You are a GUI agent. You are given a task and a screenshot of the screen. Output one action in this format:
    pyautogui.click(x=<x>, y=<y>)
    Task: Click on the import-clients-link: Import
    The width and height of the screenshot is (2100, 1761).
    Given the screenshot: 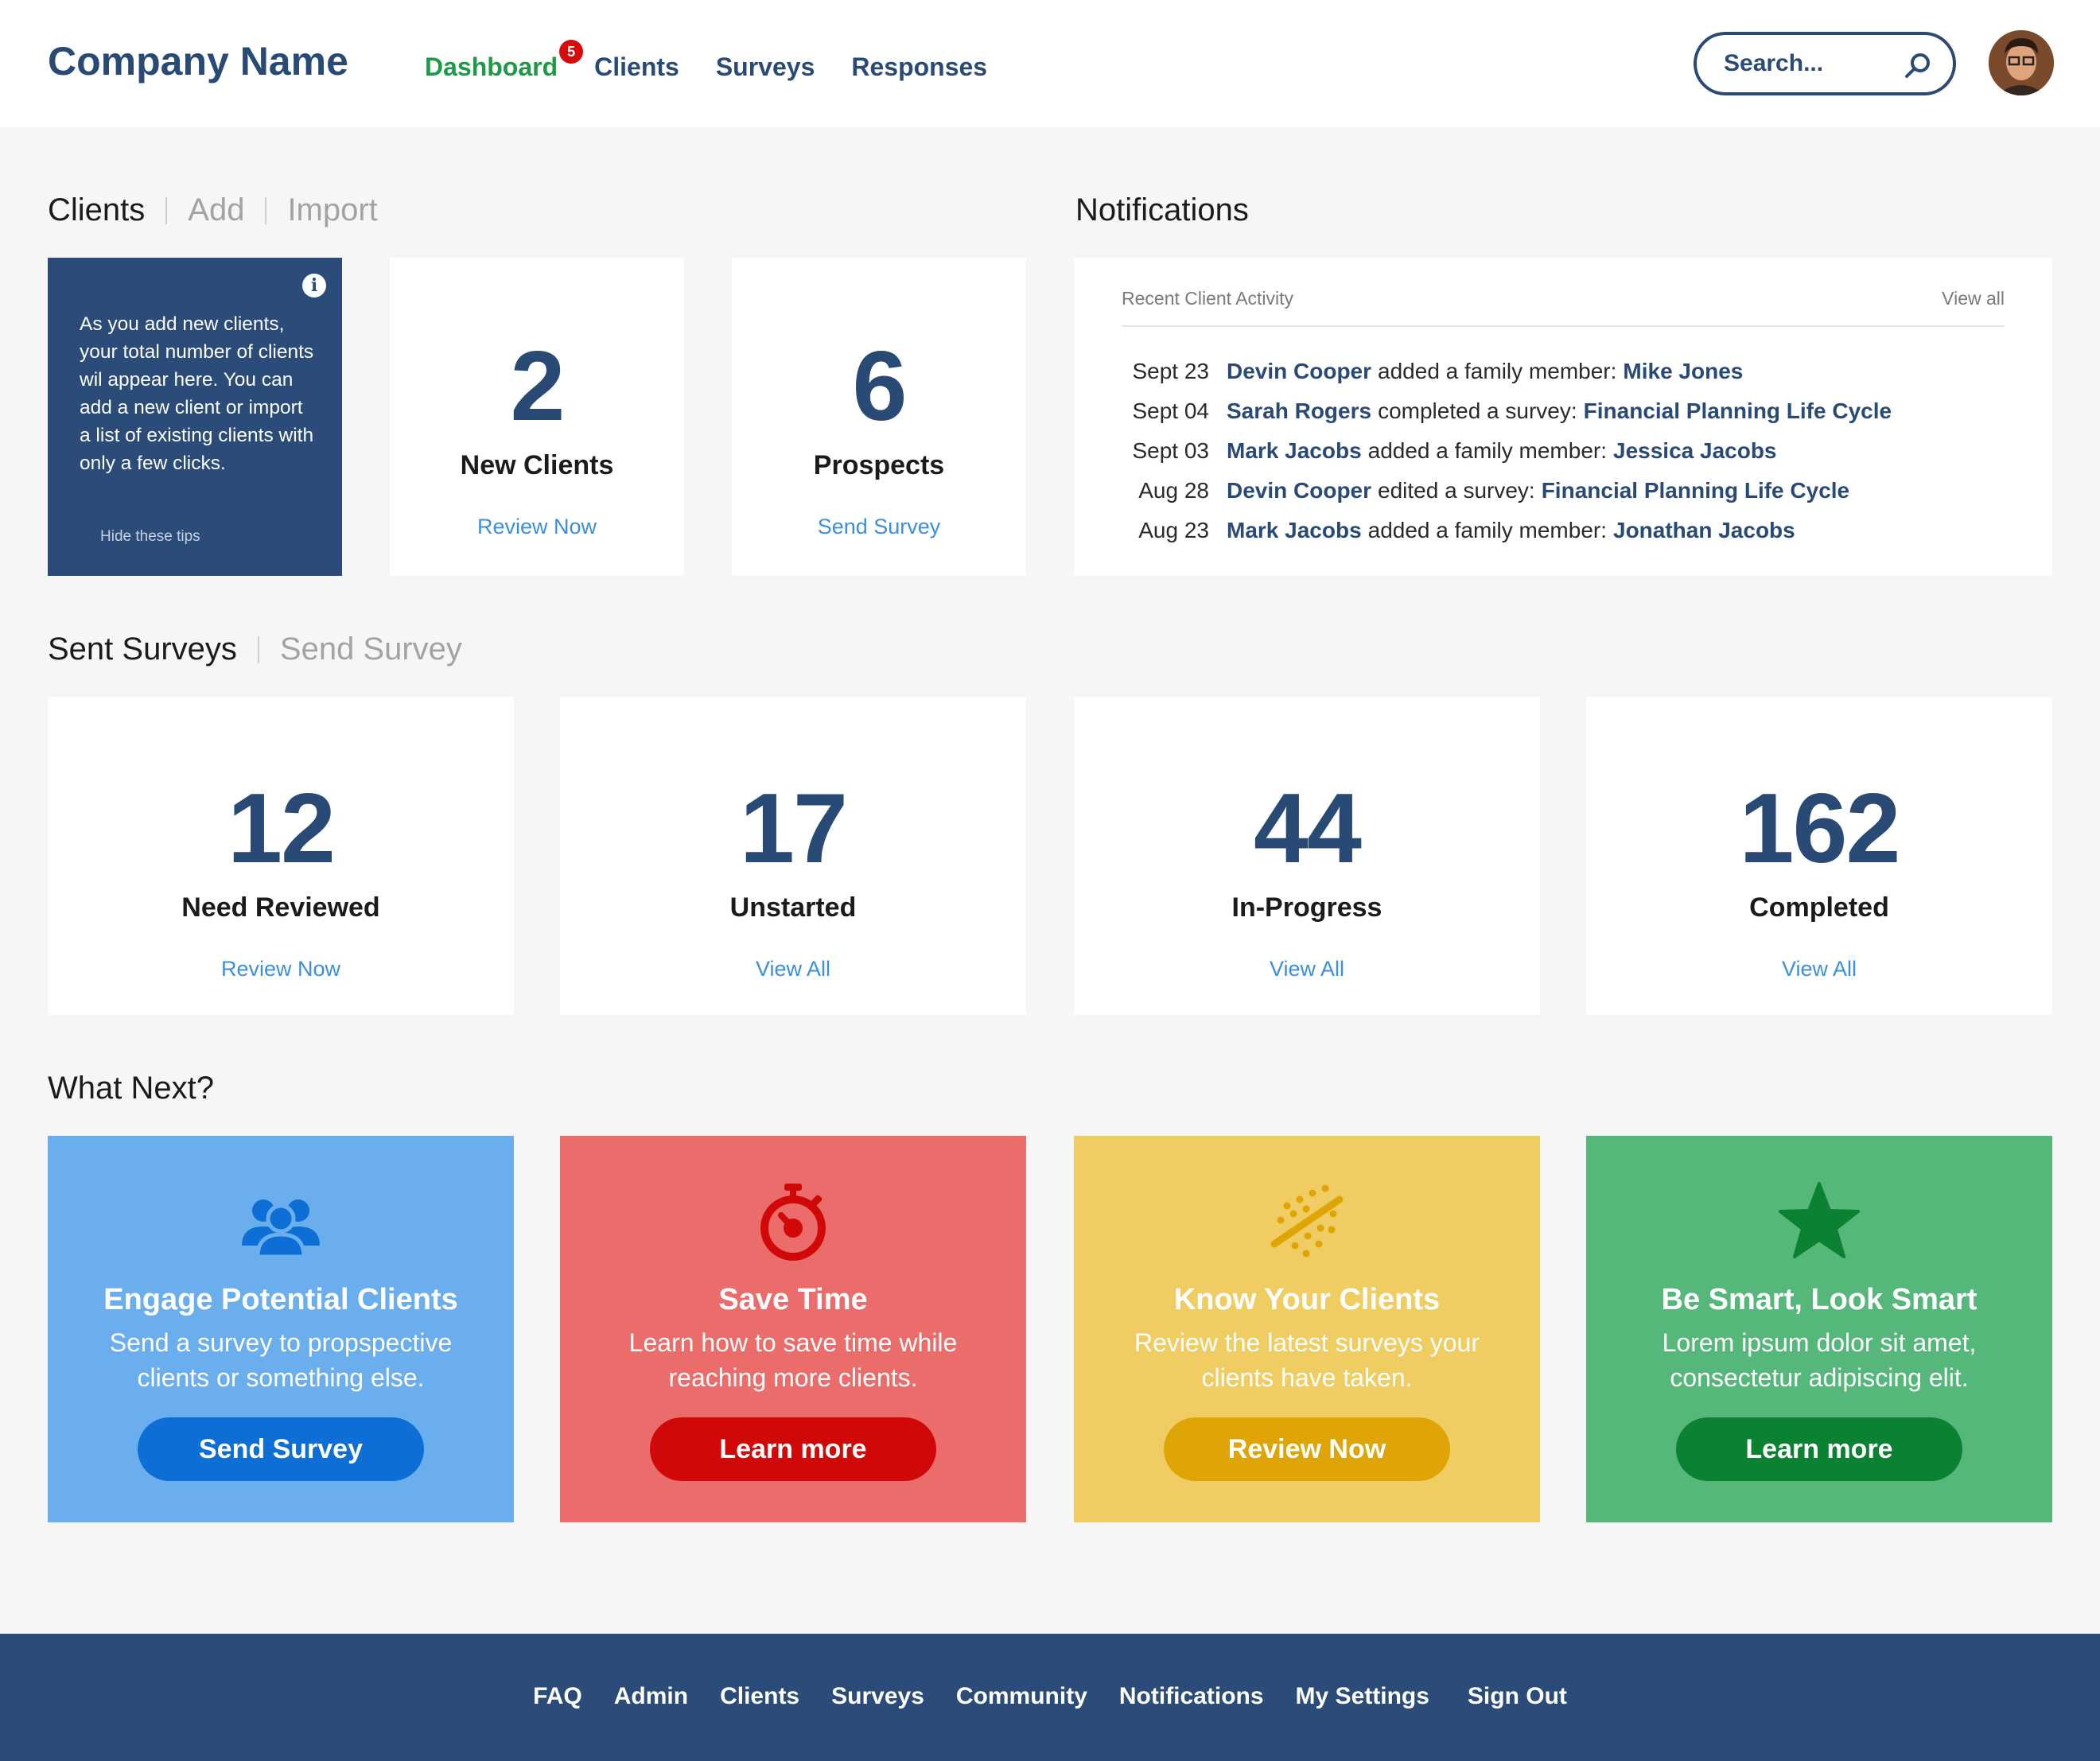 What is the action you would take?
    pyautogui.click(x=332, y=210)
    